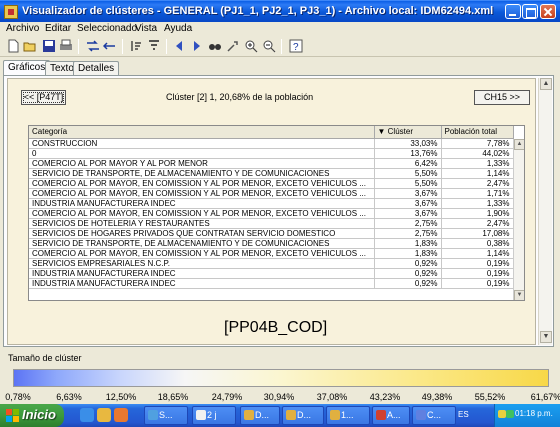 The image size is (560, 427). What do you see at coordinates (178, 28) in the screenshot?
I see `menu-ayuda: Ayuda` at bounding box center [178, 28].